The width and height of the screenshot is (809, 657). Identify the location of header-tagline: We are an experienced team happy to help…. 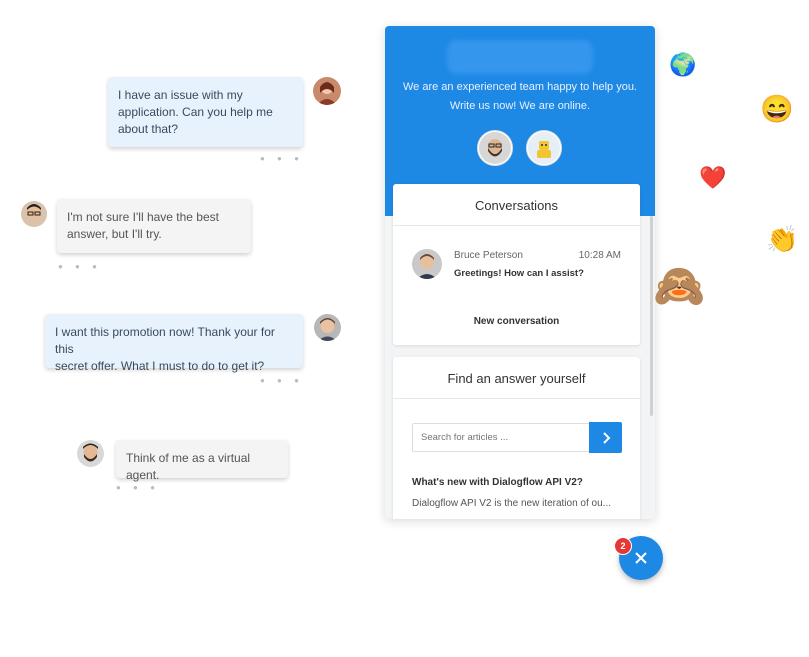
(519, 87).